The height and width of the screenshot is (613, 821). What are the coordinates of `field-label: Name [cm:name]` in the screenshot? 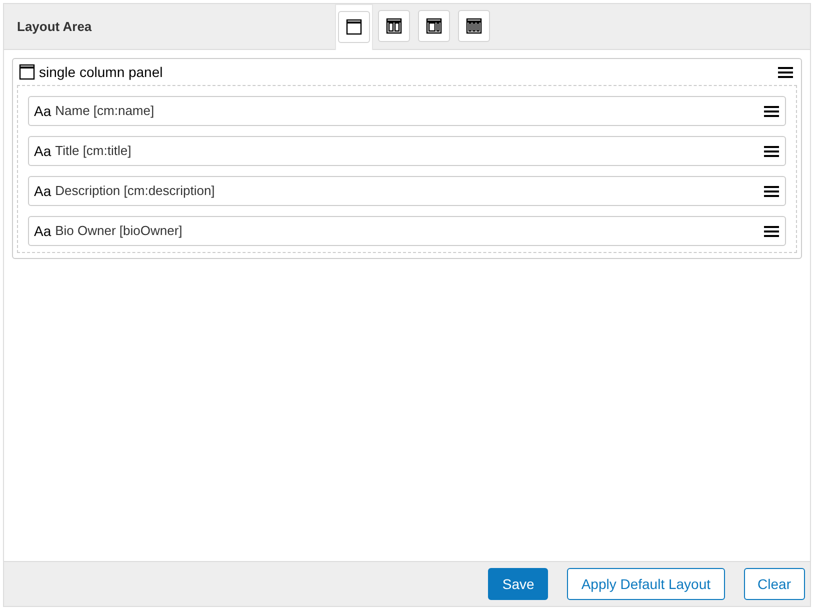 It's located at (104, 111).